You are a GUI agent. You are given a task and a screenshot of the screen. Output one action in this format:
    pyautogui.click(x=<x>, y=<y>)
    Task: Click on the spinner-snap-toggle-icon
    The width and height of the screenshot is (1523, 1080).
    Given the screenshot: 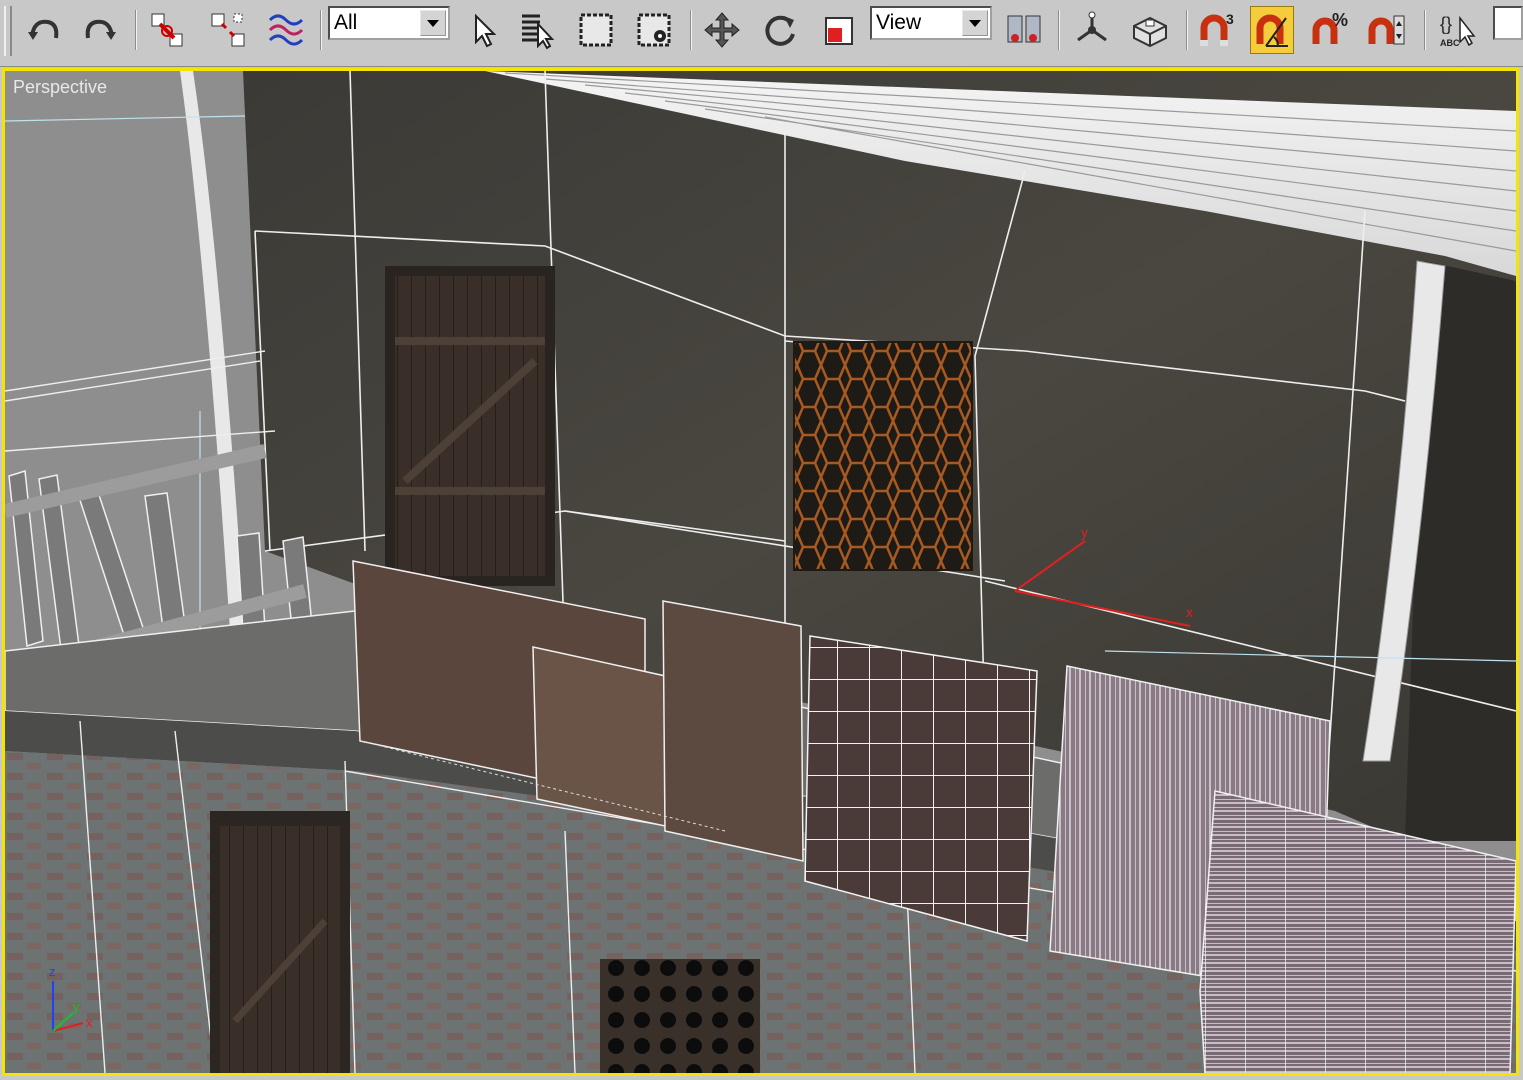 What is the action you would take?
    pyautogui.click(x=1386, y=30)
    